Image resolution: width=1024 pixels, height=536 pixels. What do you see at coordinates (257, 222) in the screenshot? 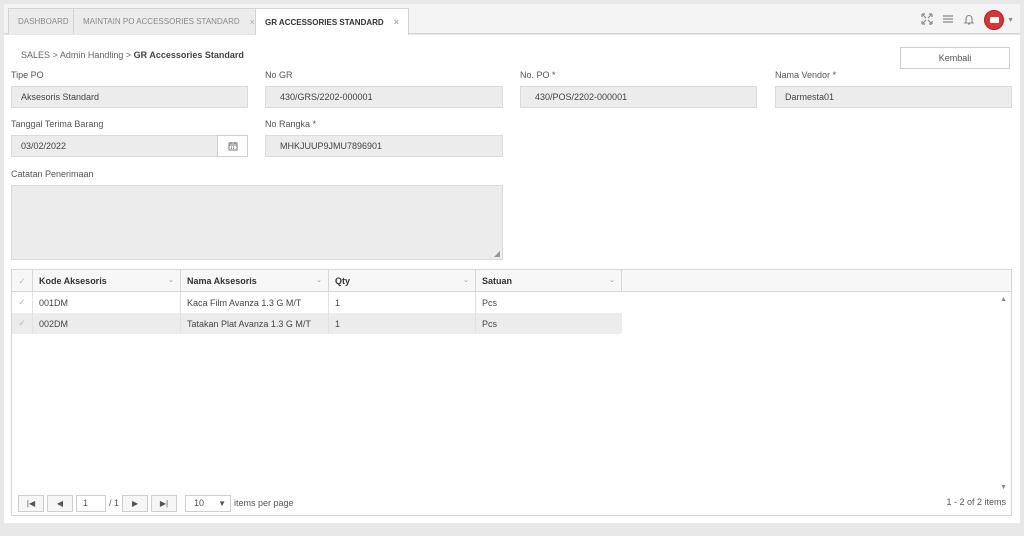
I see `catatan-penerimaan-textarea: ◢` at bounding box center [257, 222].